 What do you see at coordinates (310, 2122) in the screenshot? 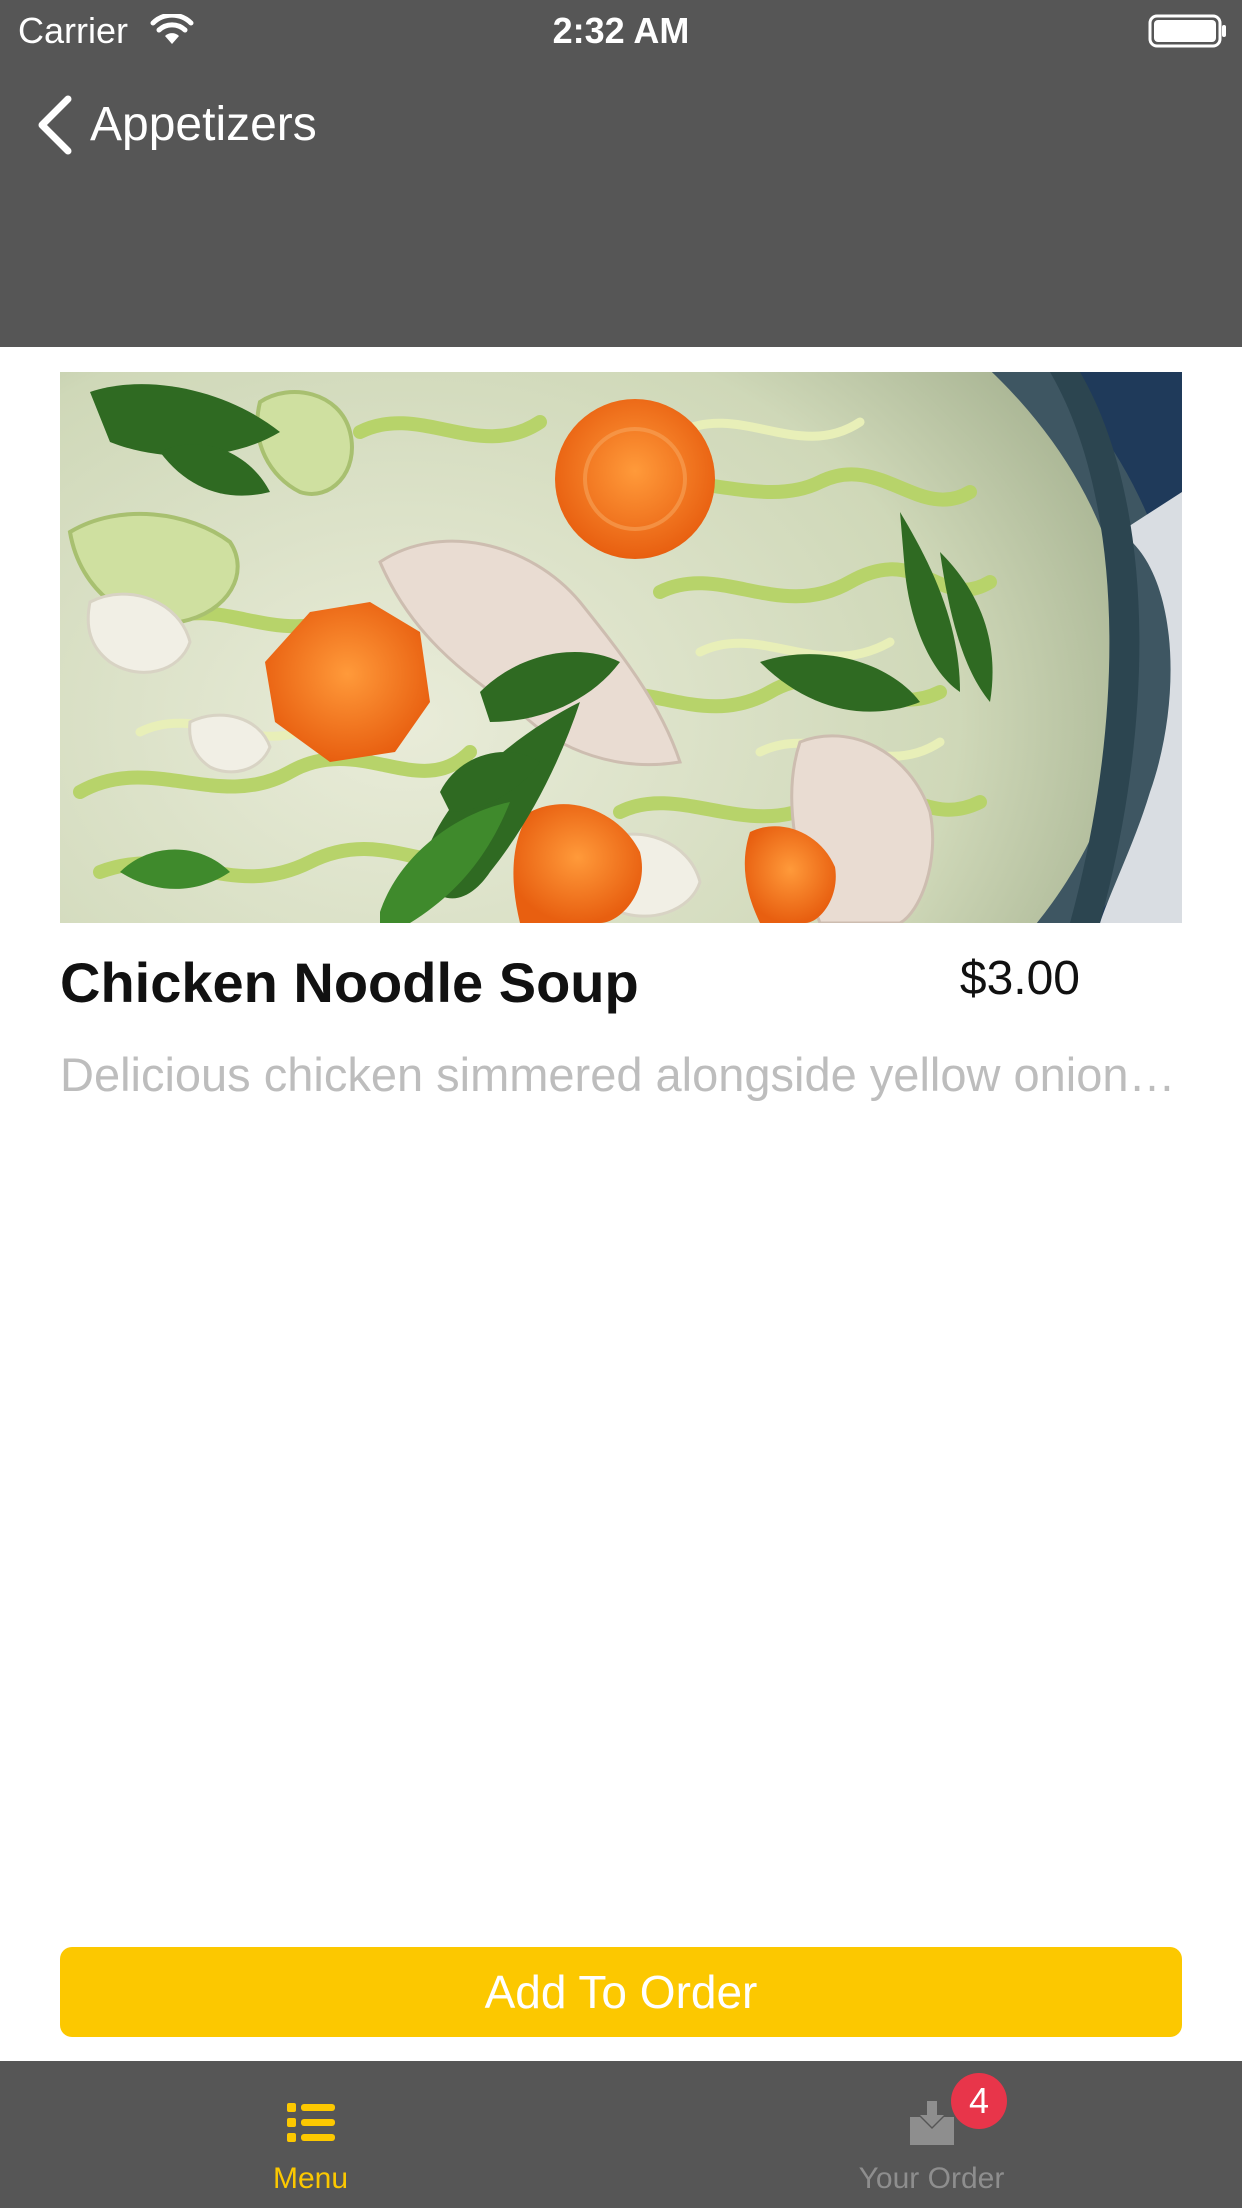
I see `list-icon` at bounding box center [310, 2122].